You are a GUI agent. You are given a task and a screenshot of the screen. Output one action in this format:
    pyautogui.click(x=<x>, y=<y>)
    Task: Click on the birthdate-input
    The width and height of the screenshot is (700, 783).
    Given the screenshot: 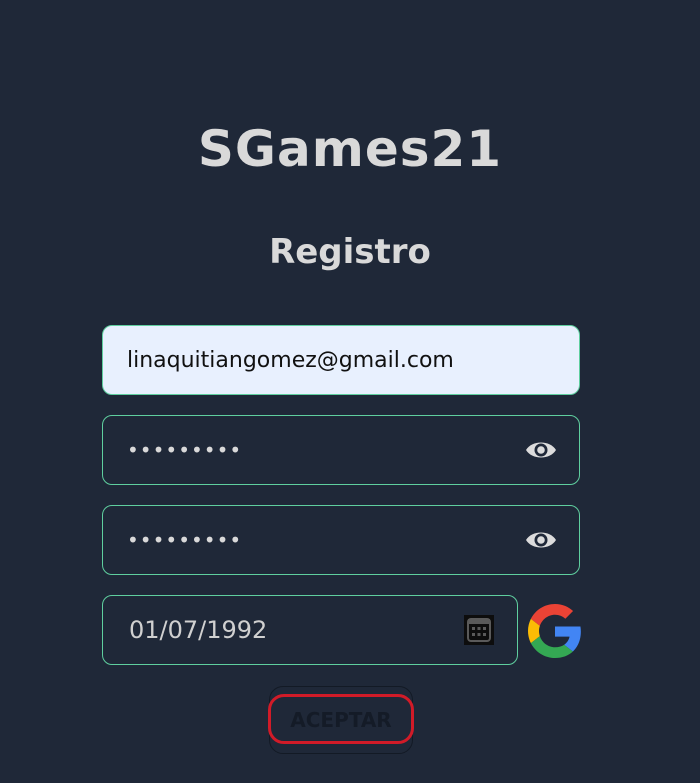 What is the action you would take?
    pyautogui.click(x=283, y=630)
    